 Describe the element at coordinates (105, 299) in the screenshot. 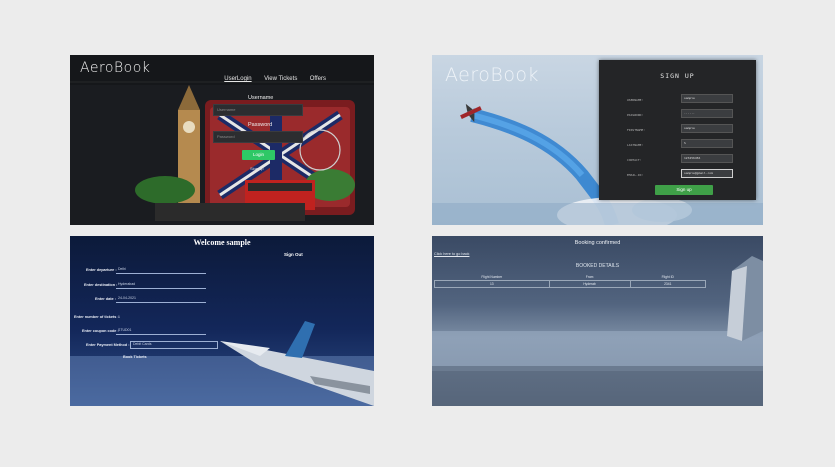

I see `date-label: Enter date :` at that location.